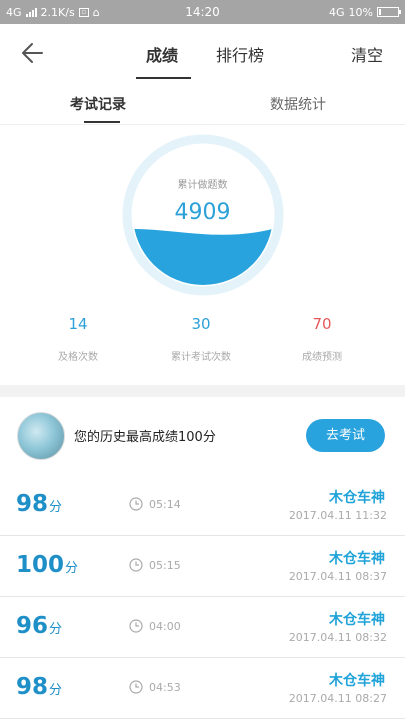 The image size is (405, 720). What do you see at coordinates (202, 566) in the screenshot?
I see `record-row: 100分 05:15 木仓车神 2017.04.11 08:37` at bounding box center [202, 566].